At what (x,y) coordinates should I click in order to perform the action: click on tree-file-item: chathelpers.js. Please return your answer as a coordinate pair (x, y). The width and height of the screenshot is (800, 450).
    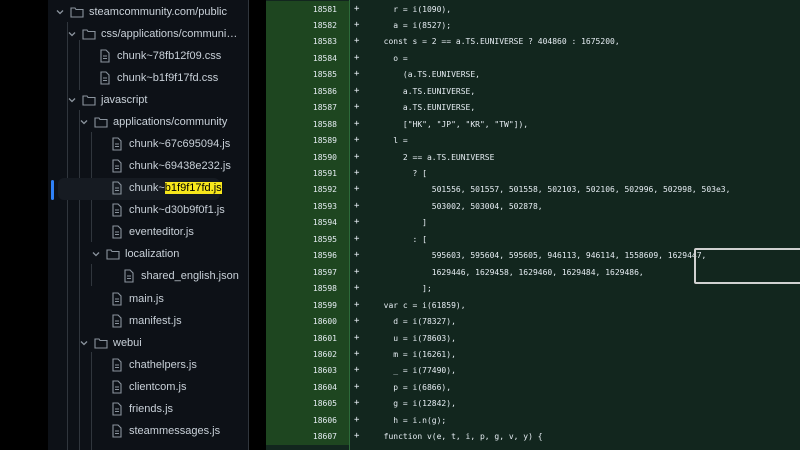
    Looking at the image, I should click on (148, 366).